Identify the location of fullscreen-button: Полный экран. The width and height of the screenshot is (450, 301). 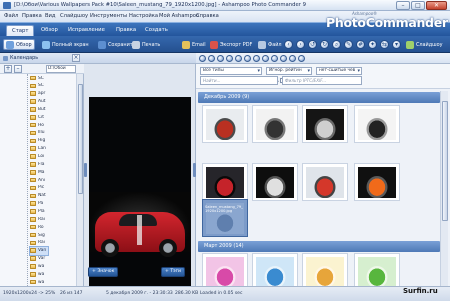
(65, 44).